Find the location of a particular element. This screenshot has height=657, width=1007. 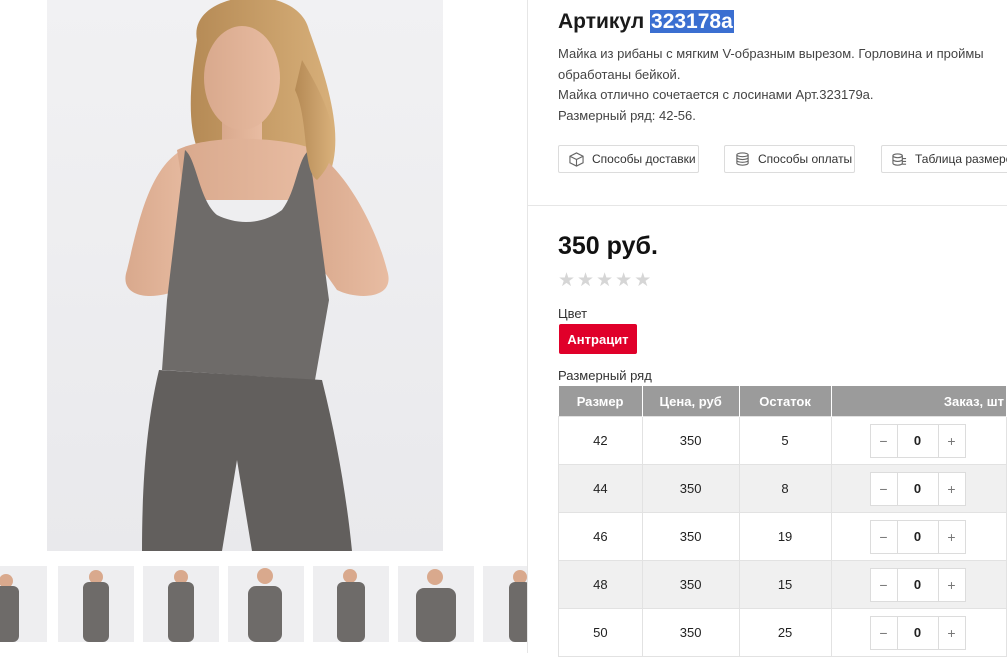

table-row: 44 350 8 − 0 + is located at coordinates (782, 488).